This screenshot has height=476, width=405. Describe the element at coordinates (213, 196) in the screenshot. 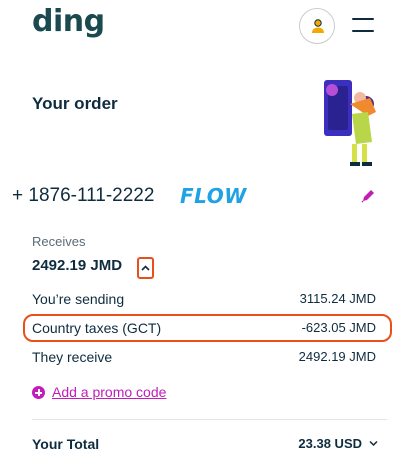

I see `operator-logo: FLOW` at that location.